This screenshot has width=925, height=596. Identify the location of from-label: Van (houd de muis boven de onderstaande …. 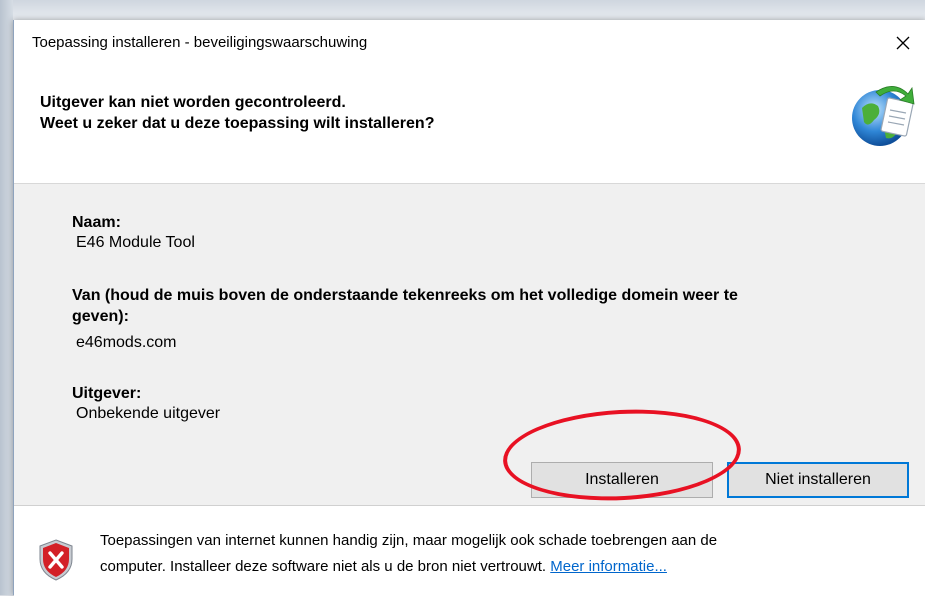
(472, 306).